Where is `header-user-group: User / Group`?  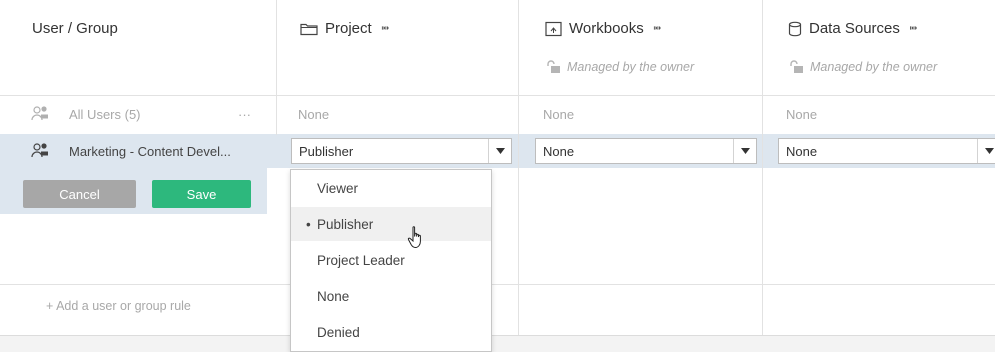
header-user-group: User / Group is located at coordinates (138, 47).